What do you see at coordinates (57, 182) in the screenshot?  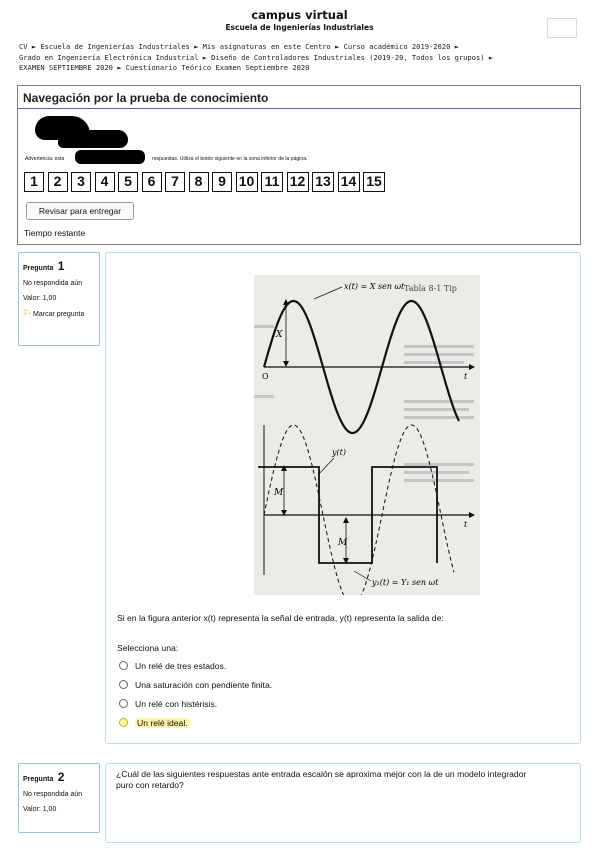 I see `question-nav-button: 2` at bounding box center [57, 182].